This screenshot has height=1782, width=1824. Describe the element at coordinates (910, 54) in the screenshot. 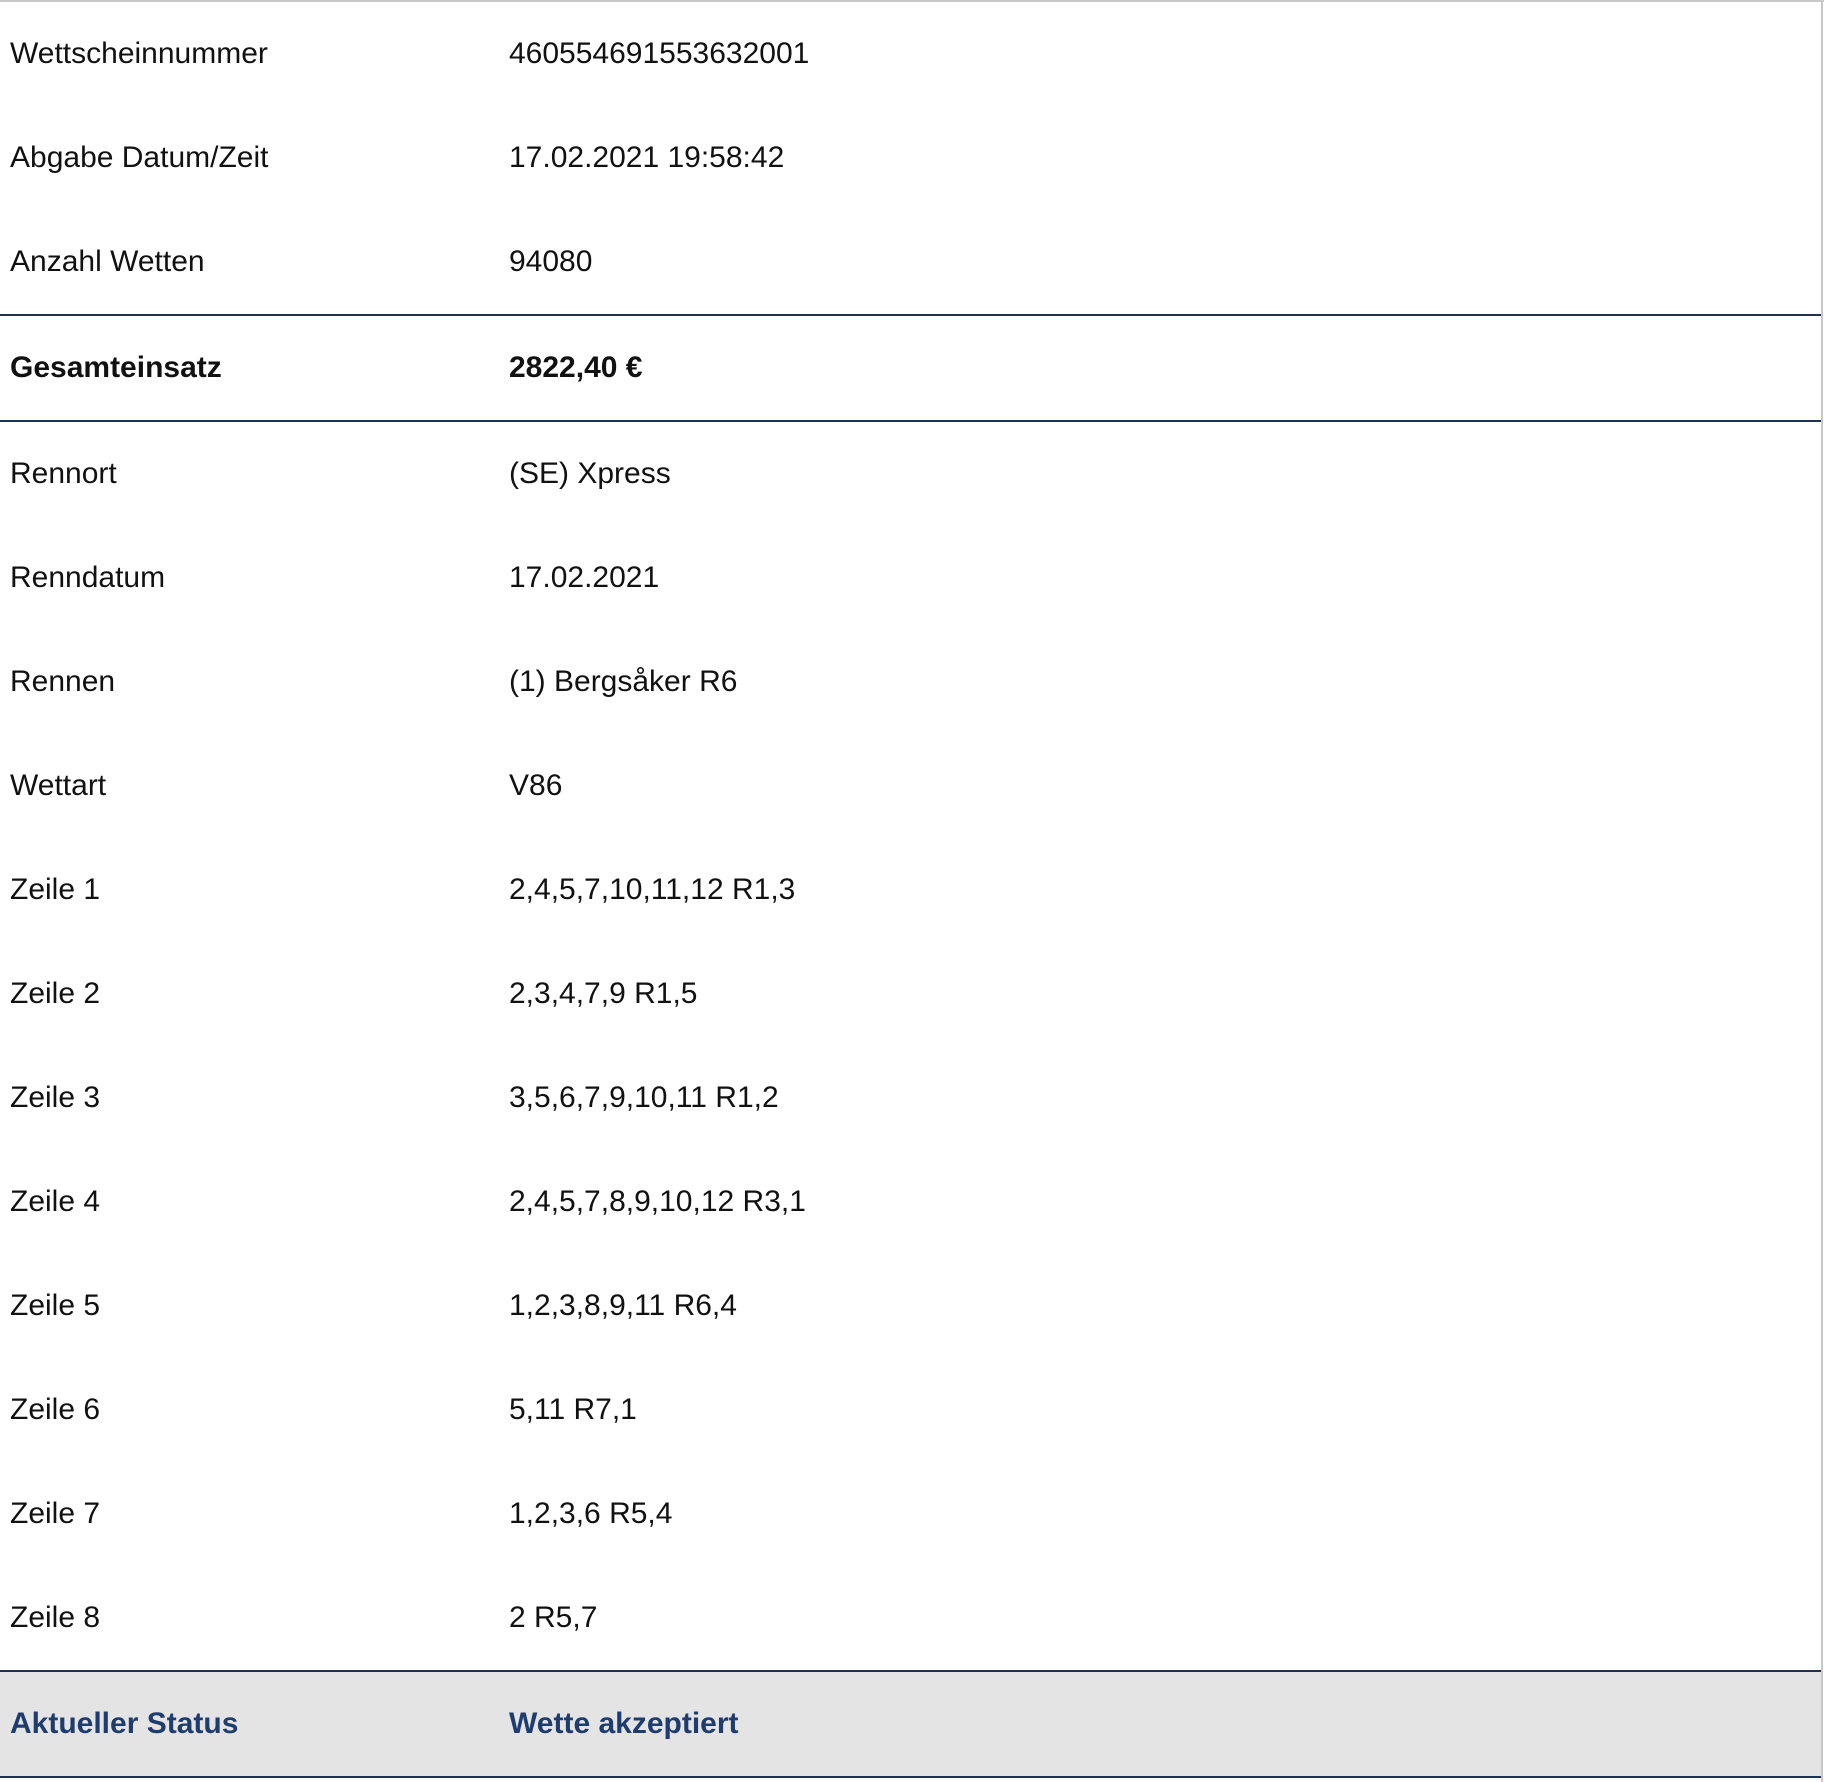

I see `row-ticket-number: Wettscheinnummer 460554691553632001` at that location.